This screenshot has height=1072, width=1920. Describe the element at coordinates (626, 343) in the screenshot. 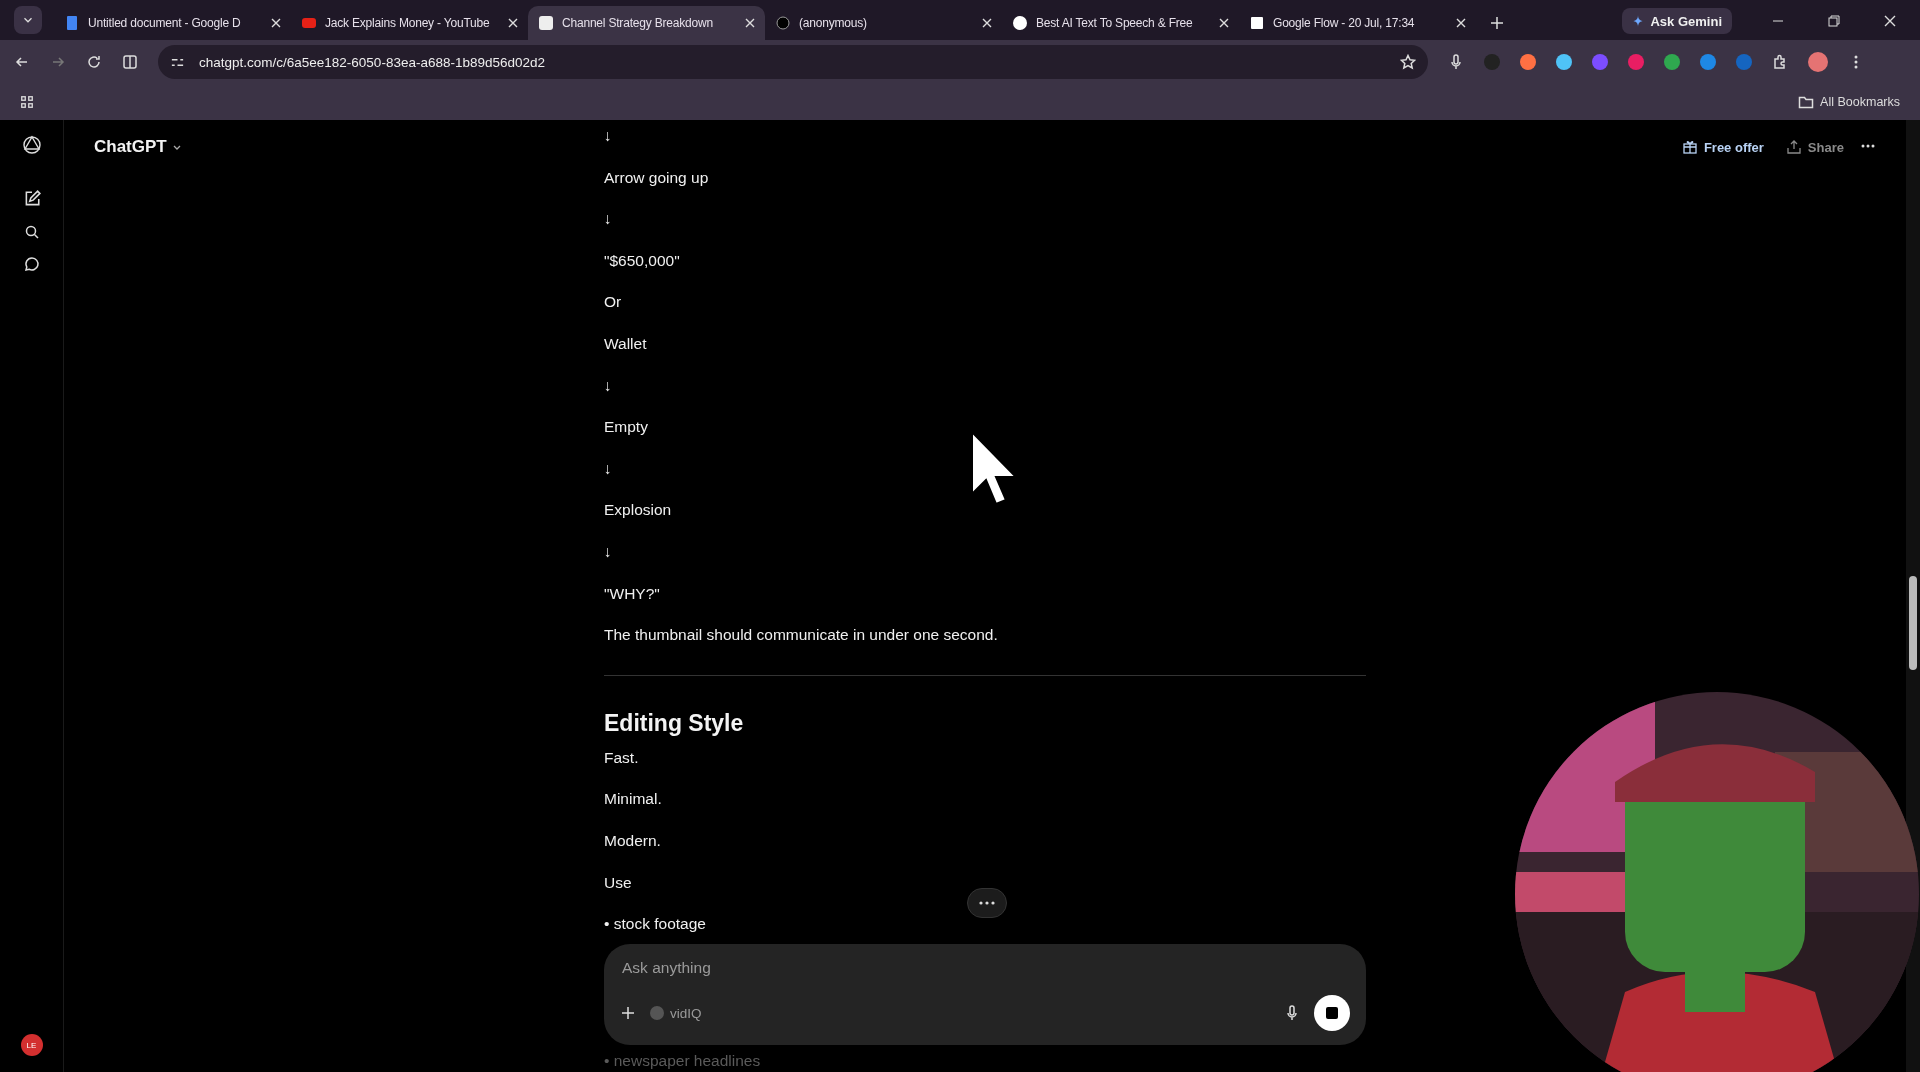

I see `message-text: Wallet` at that location.